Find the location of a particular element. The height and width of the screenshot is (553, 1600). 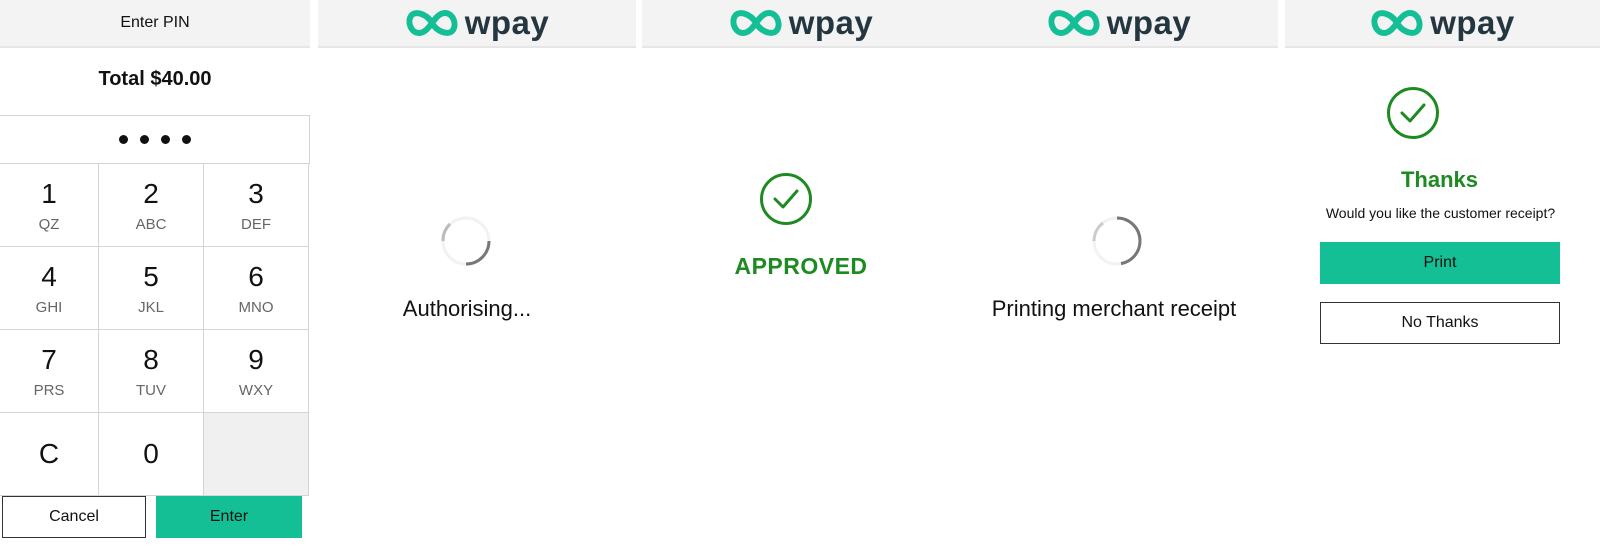

key-number: 3 is located at coordinates (256, 193).